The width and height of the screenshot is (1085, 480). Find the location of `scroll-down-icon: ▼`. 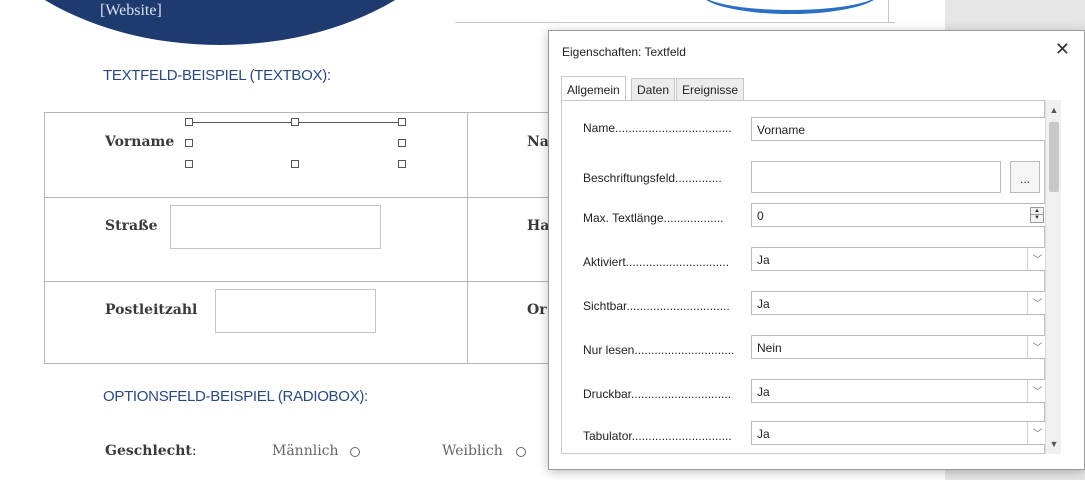

scroll-down-icon: ▼ is located at coordinates (1054, 444).